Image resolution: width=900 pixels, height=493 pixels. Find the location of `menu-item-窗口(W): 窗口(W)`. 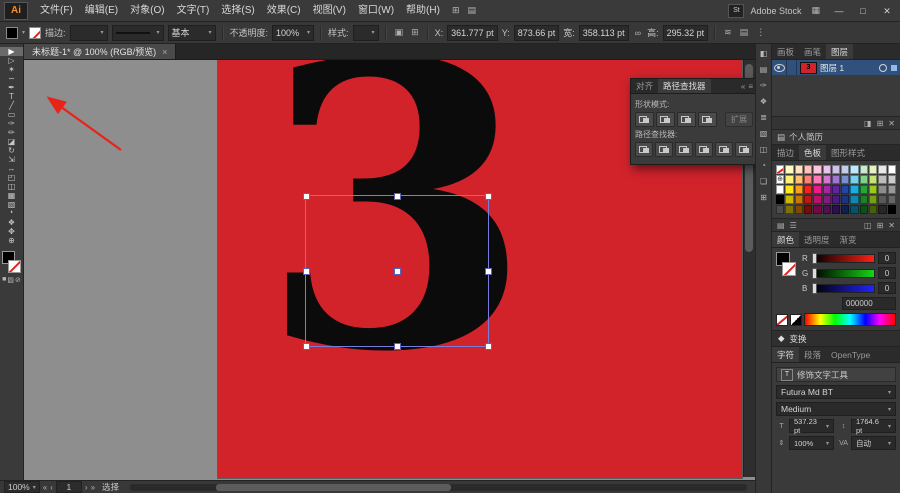

menu-item-窗口(W): 窗口(W) is located at coordinates (376, 11).